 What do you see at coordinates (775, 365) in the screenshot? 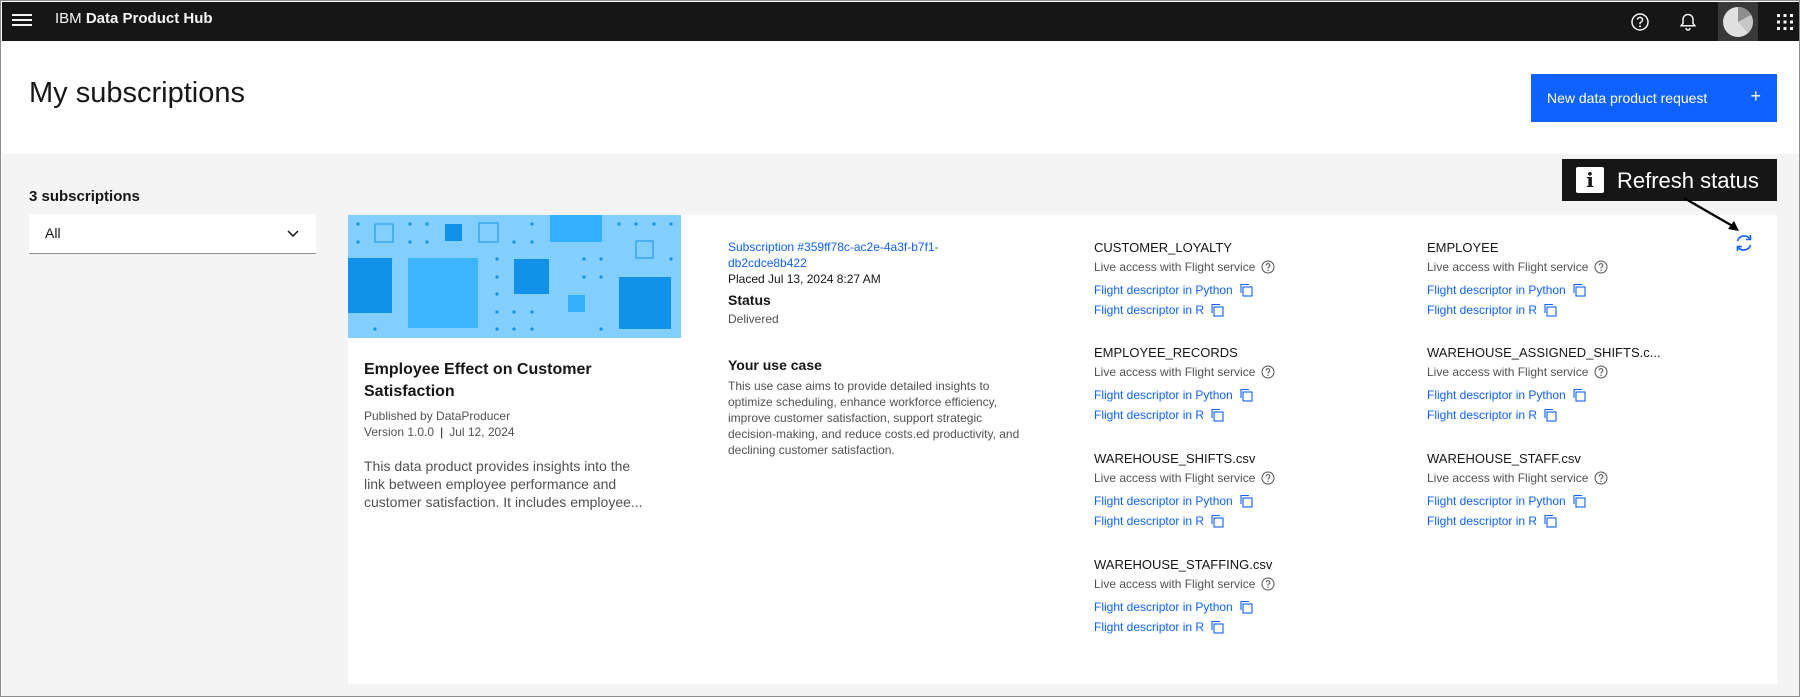
I see `usecase-label: Your use case` at bounding box center [775, 365].